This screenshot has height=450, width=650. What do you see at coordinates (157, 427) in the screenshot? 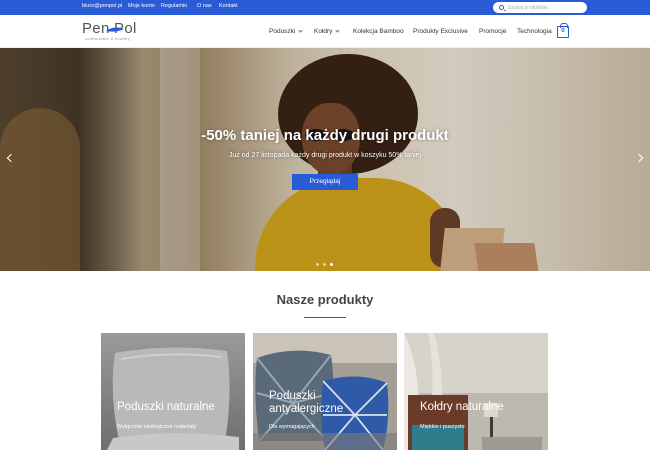
I see `card-description: Wyłącznie ekologiczne materiały` at bounding box center [157, 427].